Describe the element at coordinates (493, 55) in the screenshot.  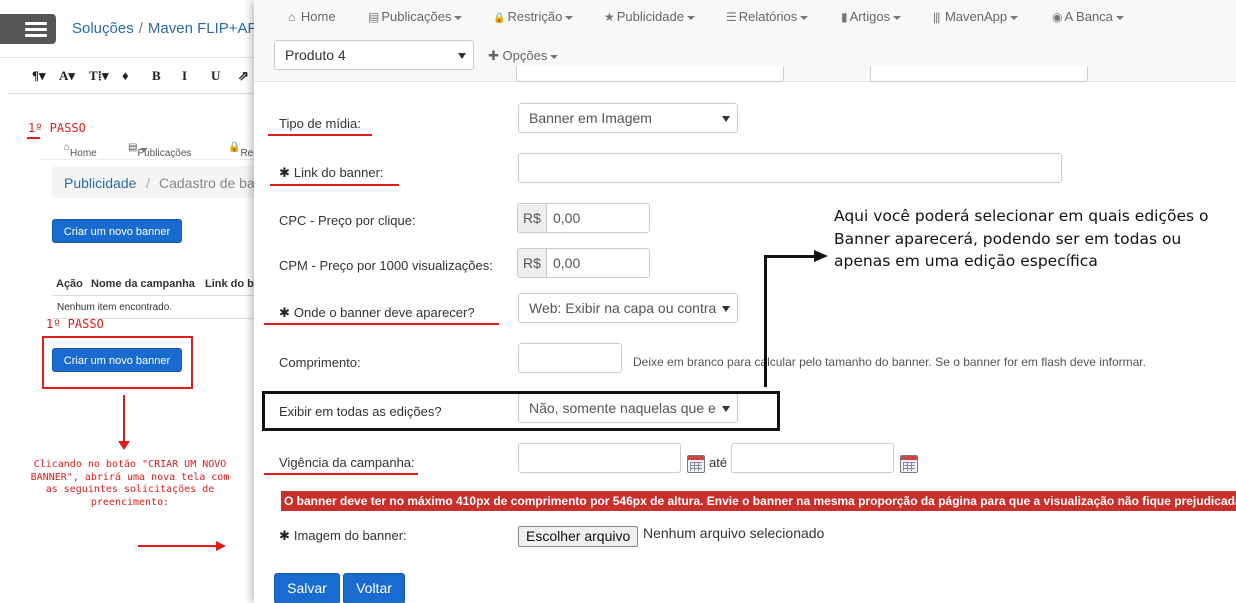
I see `plus-icon: ✚` at that location.